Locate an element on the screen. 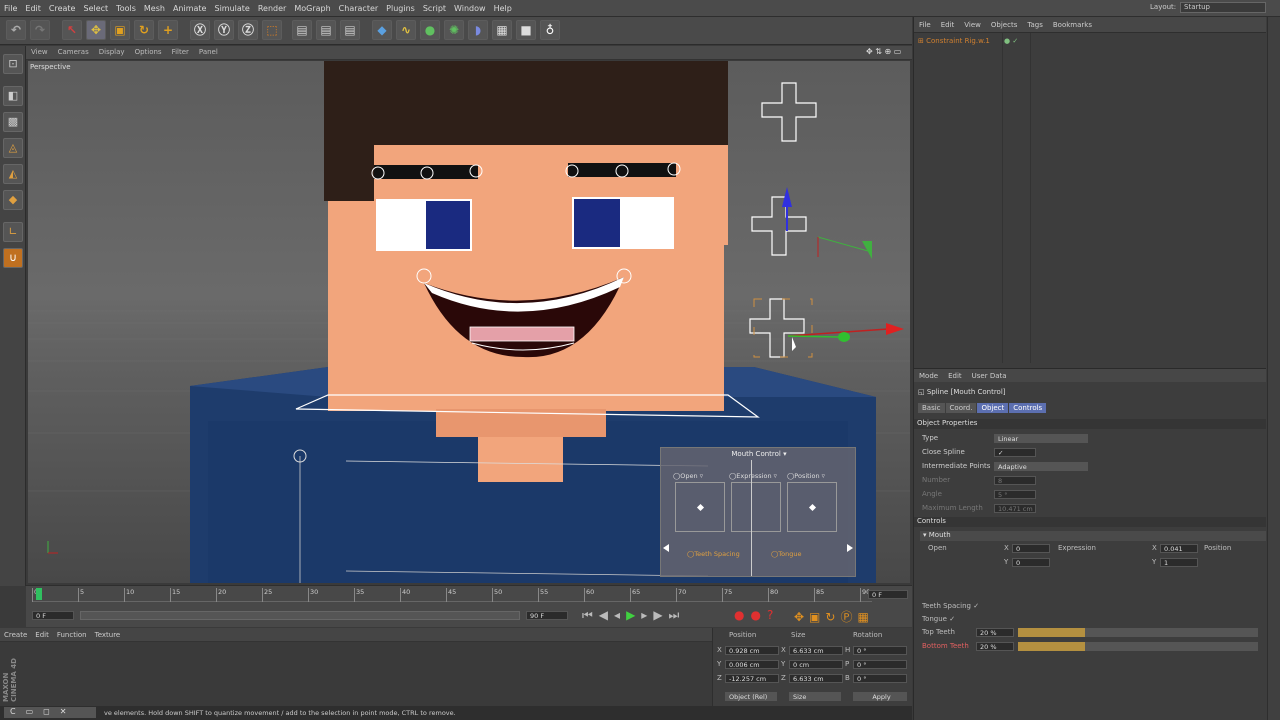 The width and height of the screenshot is (1280, 720). property-value: Linear is located at coordinates (1041, 438).